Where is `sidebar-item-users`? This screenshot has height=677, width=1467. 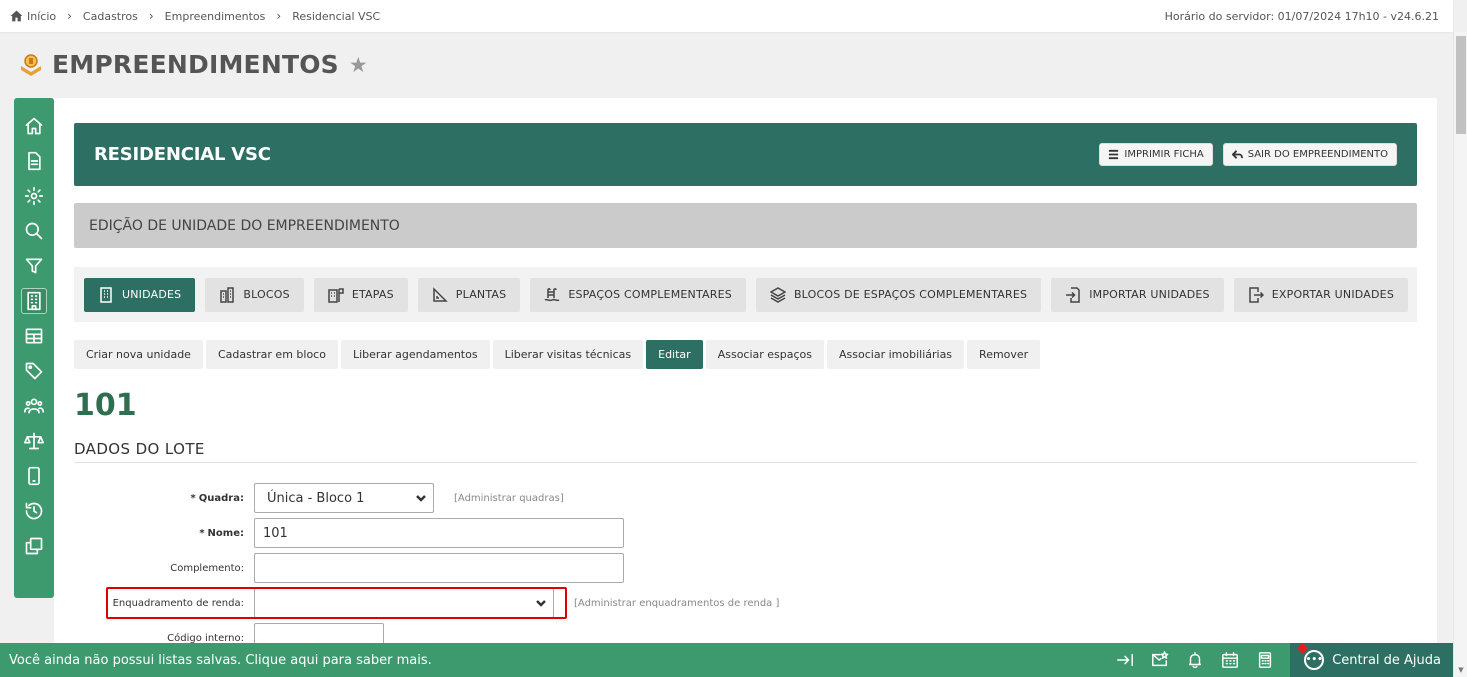
sidebar-item-users is located at coordinates (34, 405).